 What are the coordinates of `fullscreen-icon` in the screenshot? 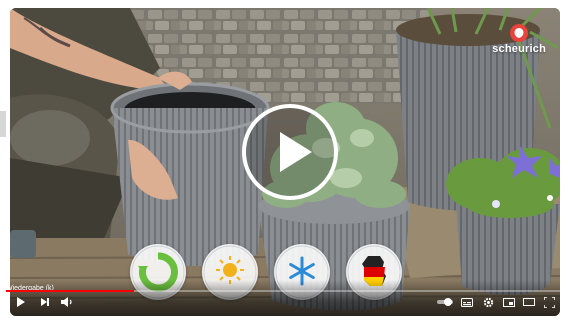 It's located at (549, 302).